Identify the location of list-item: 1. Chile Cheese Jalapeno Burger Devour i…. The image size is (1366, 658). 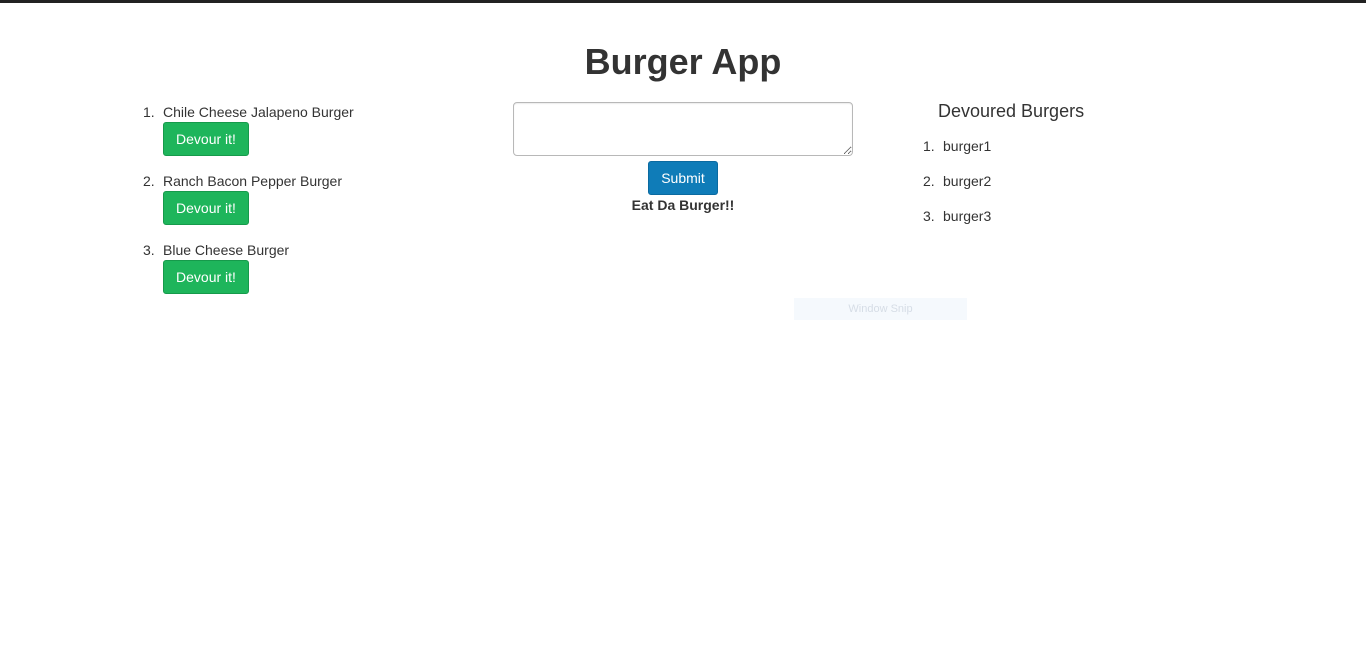
(295, 137).